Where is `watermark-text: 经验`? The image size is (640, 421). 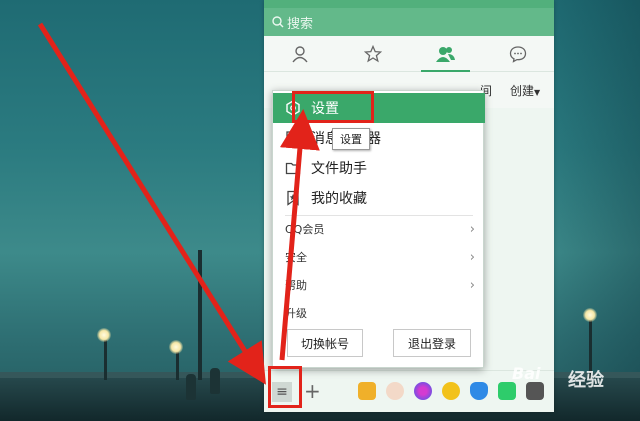 watermark-text: 经验 is located at coordinates (586, 380).